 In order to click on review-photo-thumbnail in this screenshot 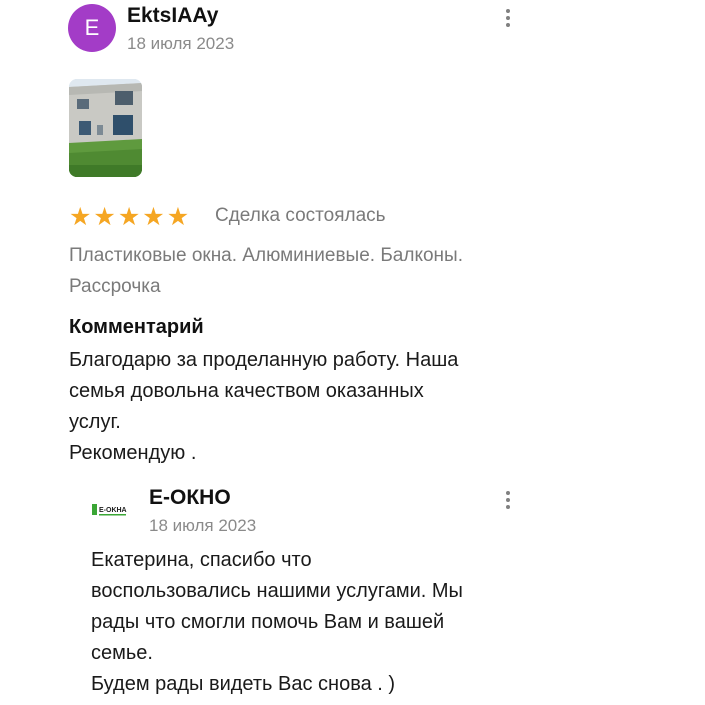, I will do `click(105, 128)`.